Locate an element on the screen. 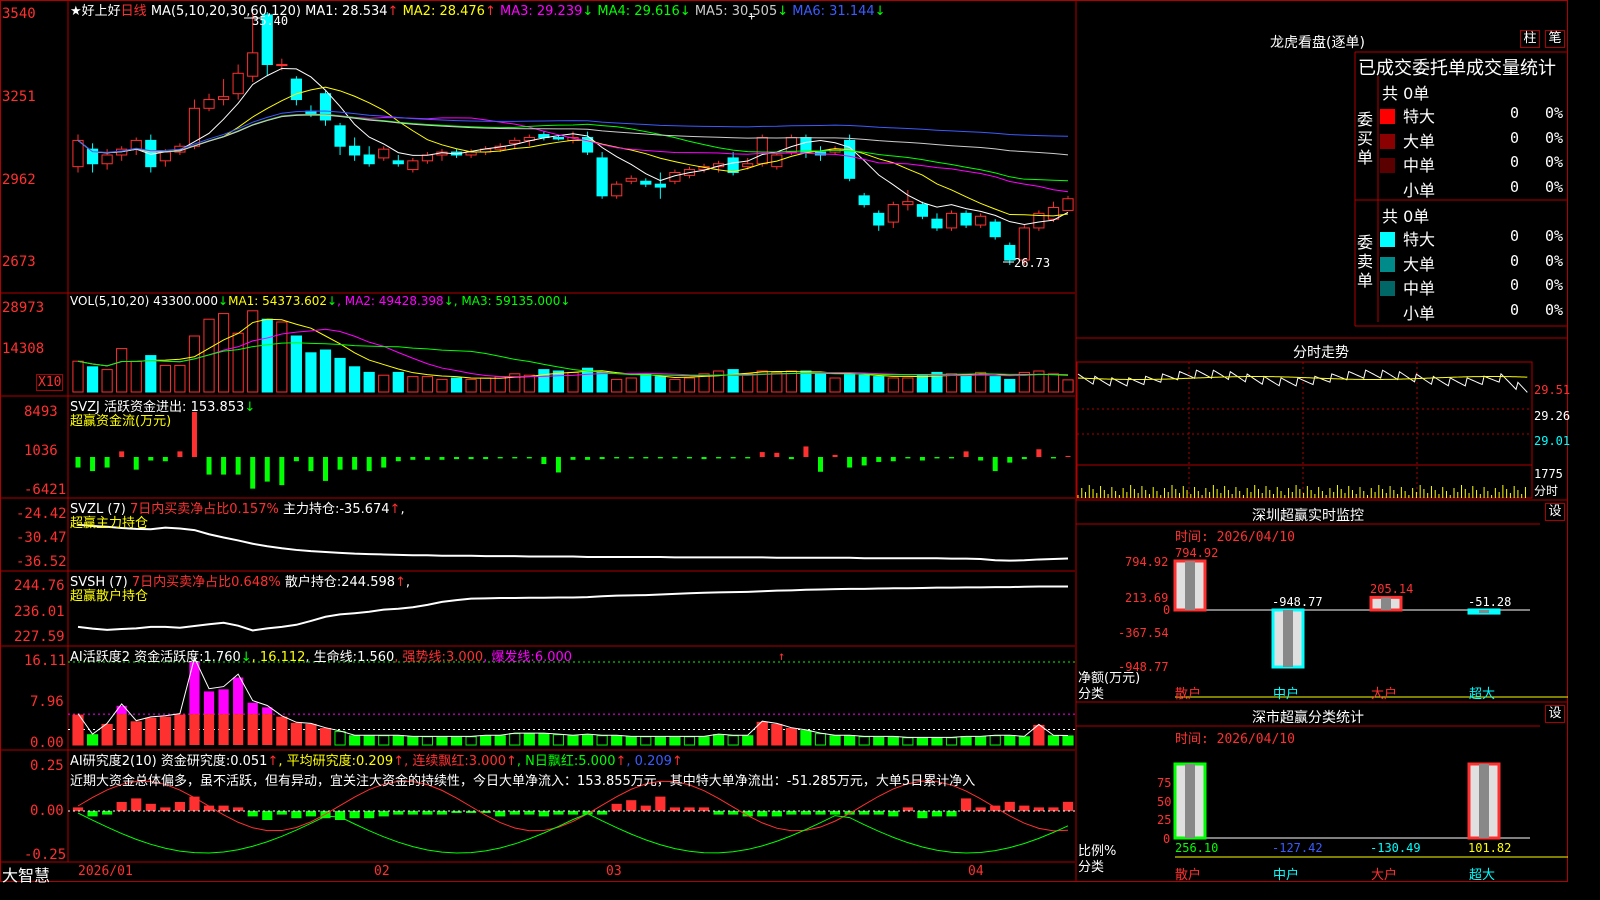 The image size is (1600, 900). ma-value-6: MA6: 31.144 is located at coordinates (831, 11).